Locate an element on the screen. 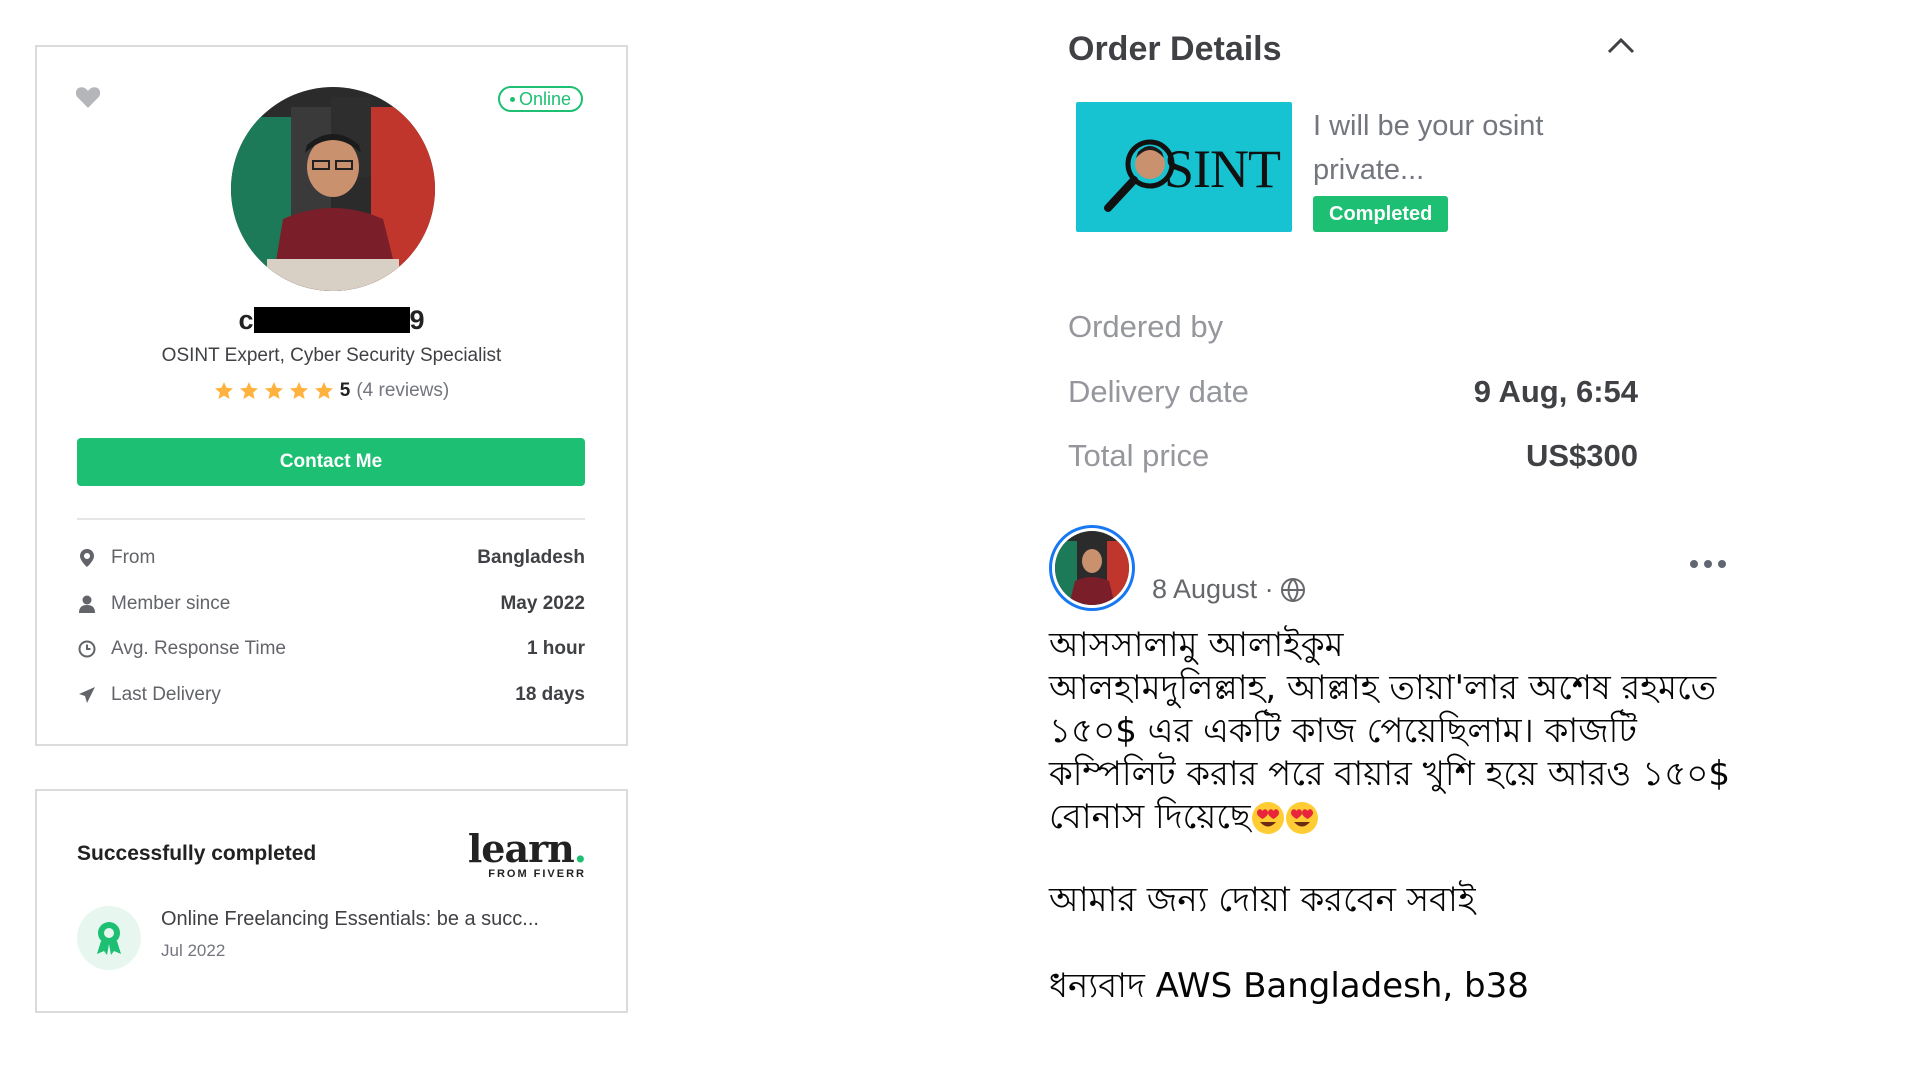  post-line-with-emoji: বোনাস দিয়েছে is located at coordinates (1399, 817).